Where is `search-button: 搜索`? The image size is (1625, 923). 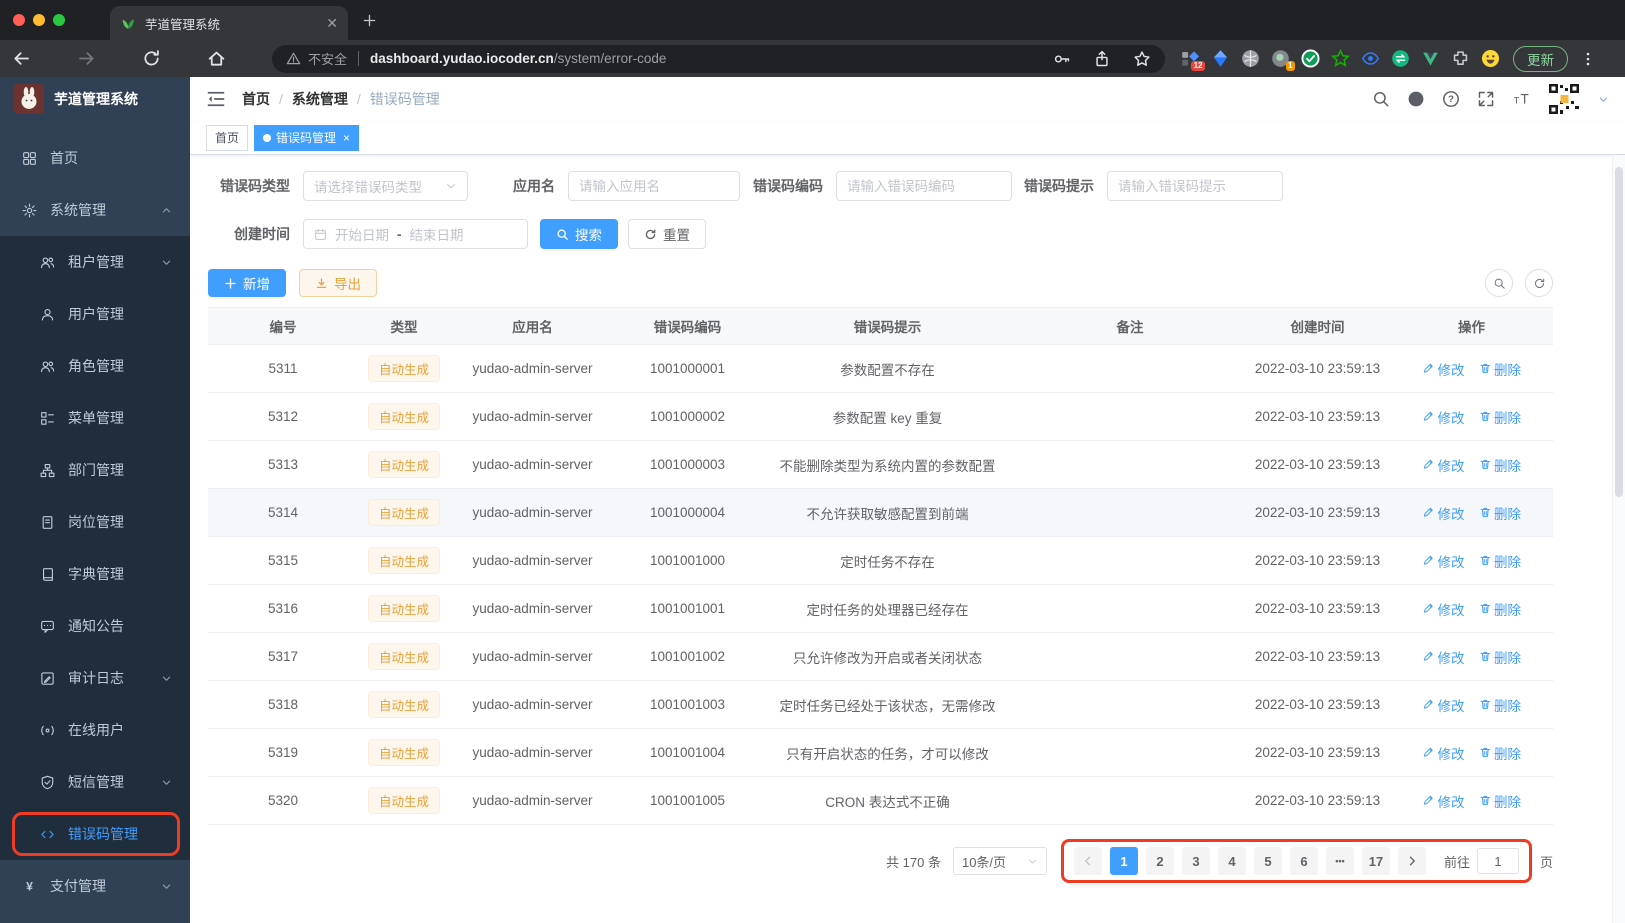 search-button: 搜索 is located at coordinates (579, 234).